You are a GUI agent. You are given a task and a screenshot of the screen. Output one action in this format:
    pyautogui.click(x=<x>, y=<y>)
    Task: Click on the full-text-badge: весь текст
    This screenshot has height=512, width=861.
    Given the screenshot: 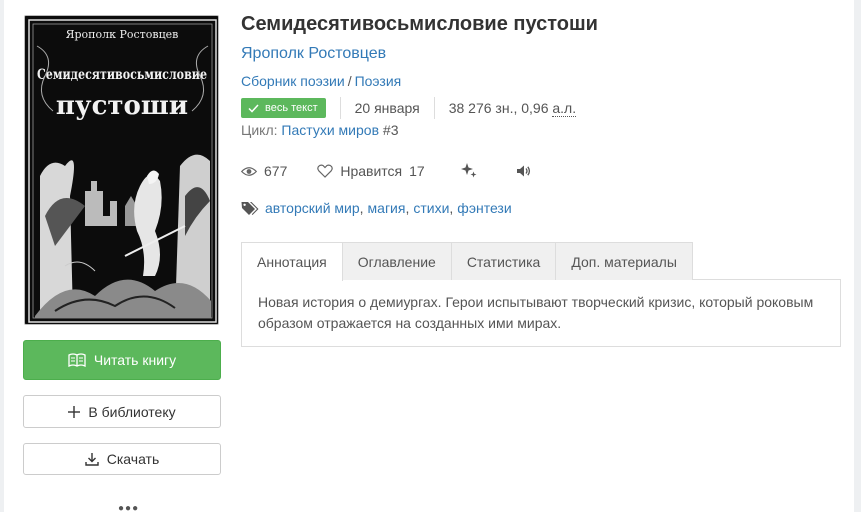 What is the action you would take?
    pyautogui.click(x=283, y=108)
    